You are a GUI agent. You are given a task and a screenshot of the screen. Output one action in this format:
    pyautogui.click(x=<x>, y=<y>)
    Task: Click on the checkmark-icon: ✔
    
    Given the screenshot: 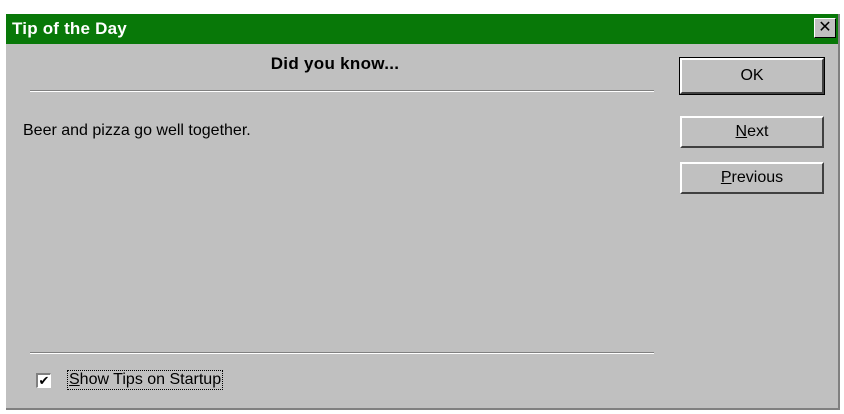 What is the action you would take?
    pyautogui.click(x=44, y=380)
    